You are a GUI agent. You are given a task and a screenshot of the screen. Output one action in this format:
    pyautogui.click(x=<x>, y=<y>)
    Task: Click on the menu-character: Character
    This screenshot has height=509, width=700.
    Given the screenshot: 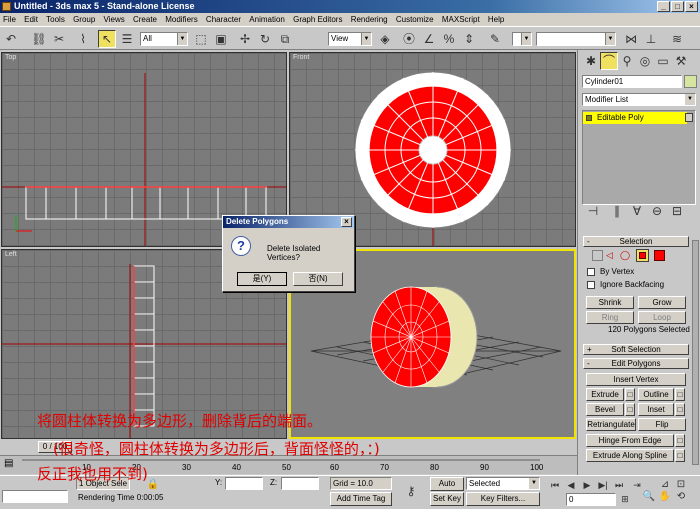 What is the action you would take?
    pyautogui.click(x=223, y=19)
    